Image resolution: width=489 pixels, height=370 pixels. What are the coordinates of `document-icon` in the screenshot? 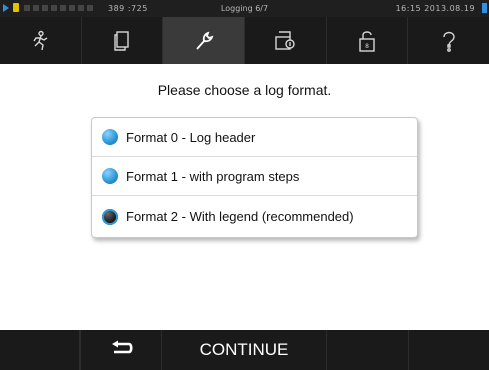 It's located at (121, 40).